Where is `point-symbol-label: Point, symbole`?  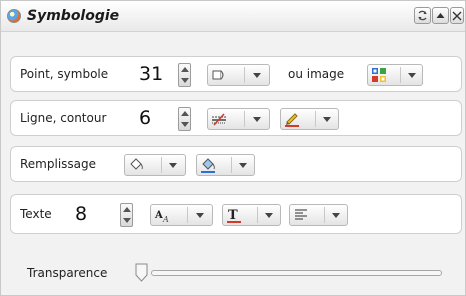 point-symbol-label: Point, symbole is located at coordinates (64, 74).